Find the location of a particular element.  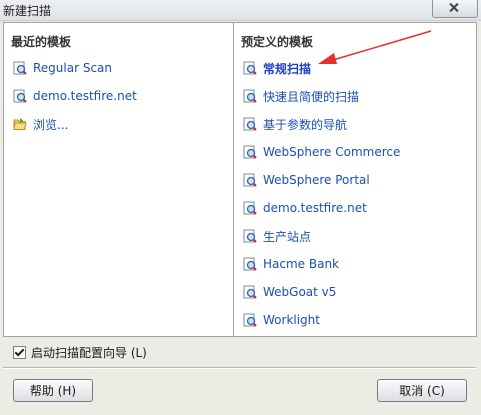

template-websphere-commerce: WebSphere Commerce is located at coordinates (321, 152).